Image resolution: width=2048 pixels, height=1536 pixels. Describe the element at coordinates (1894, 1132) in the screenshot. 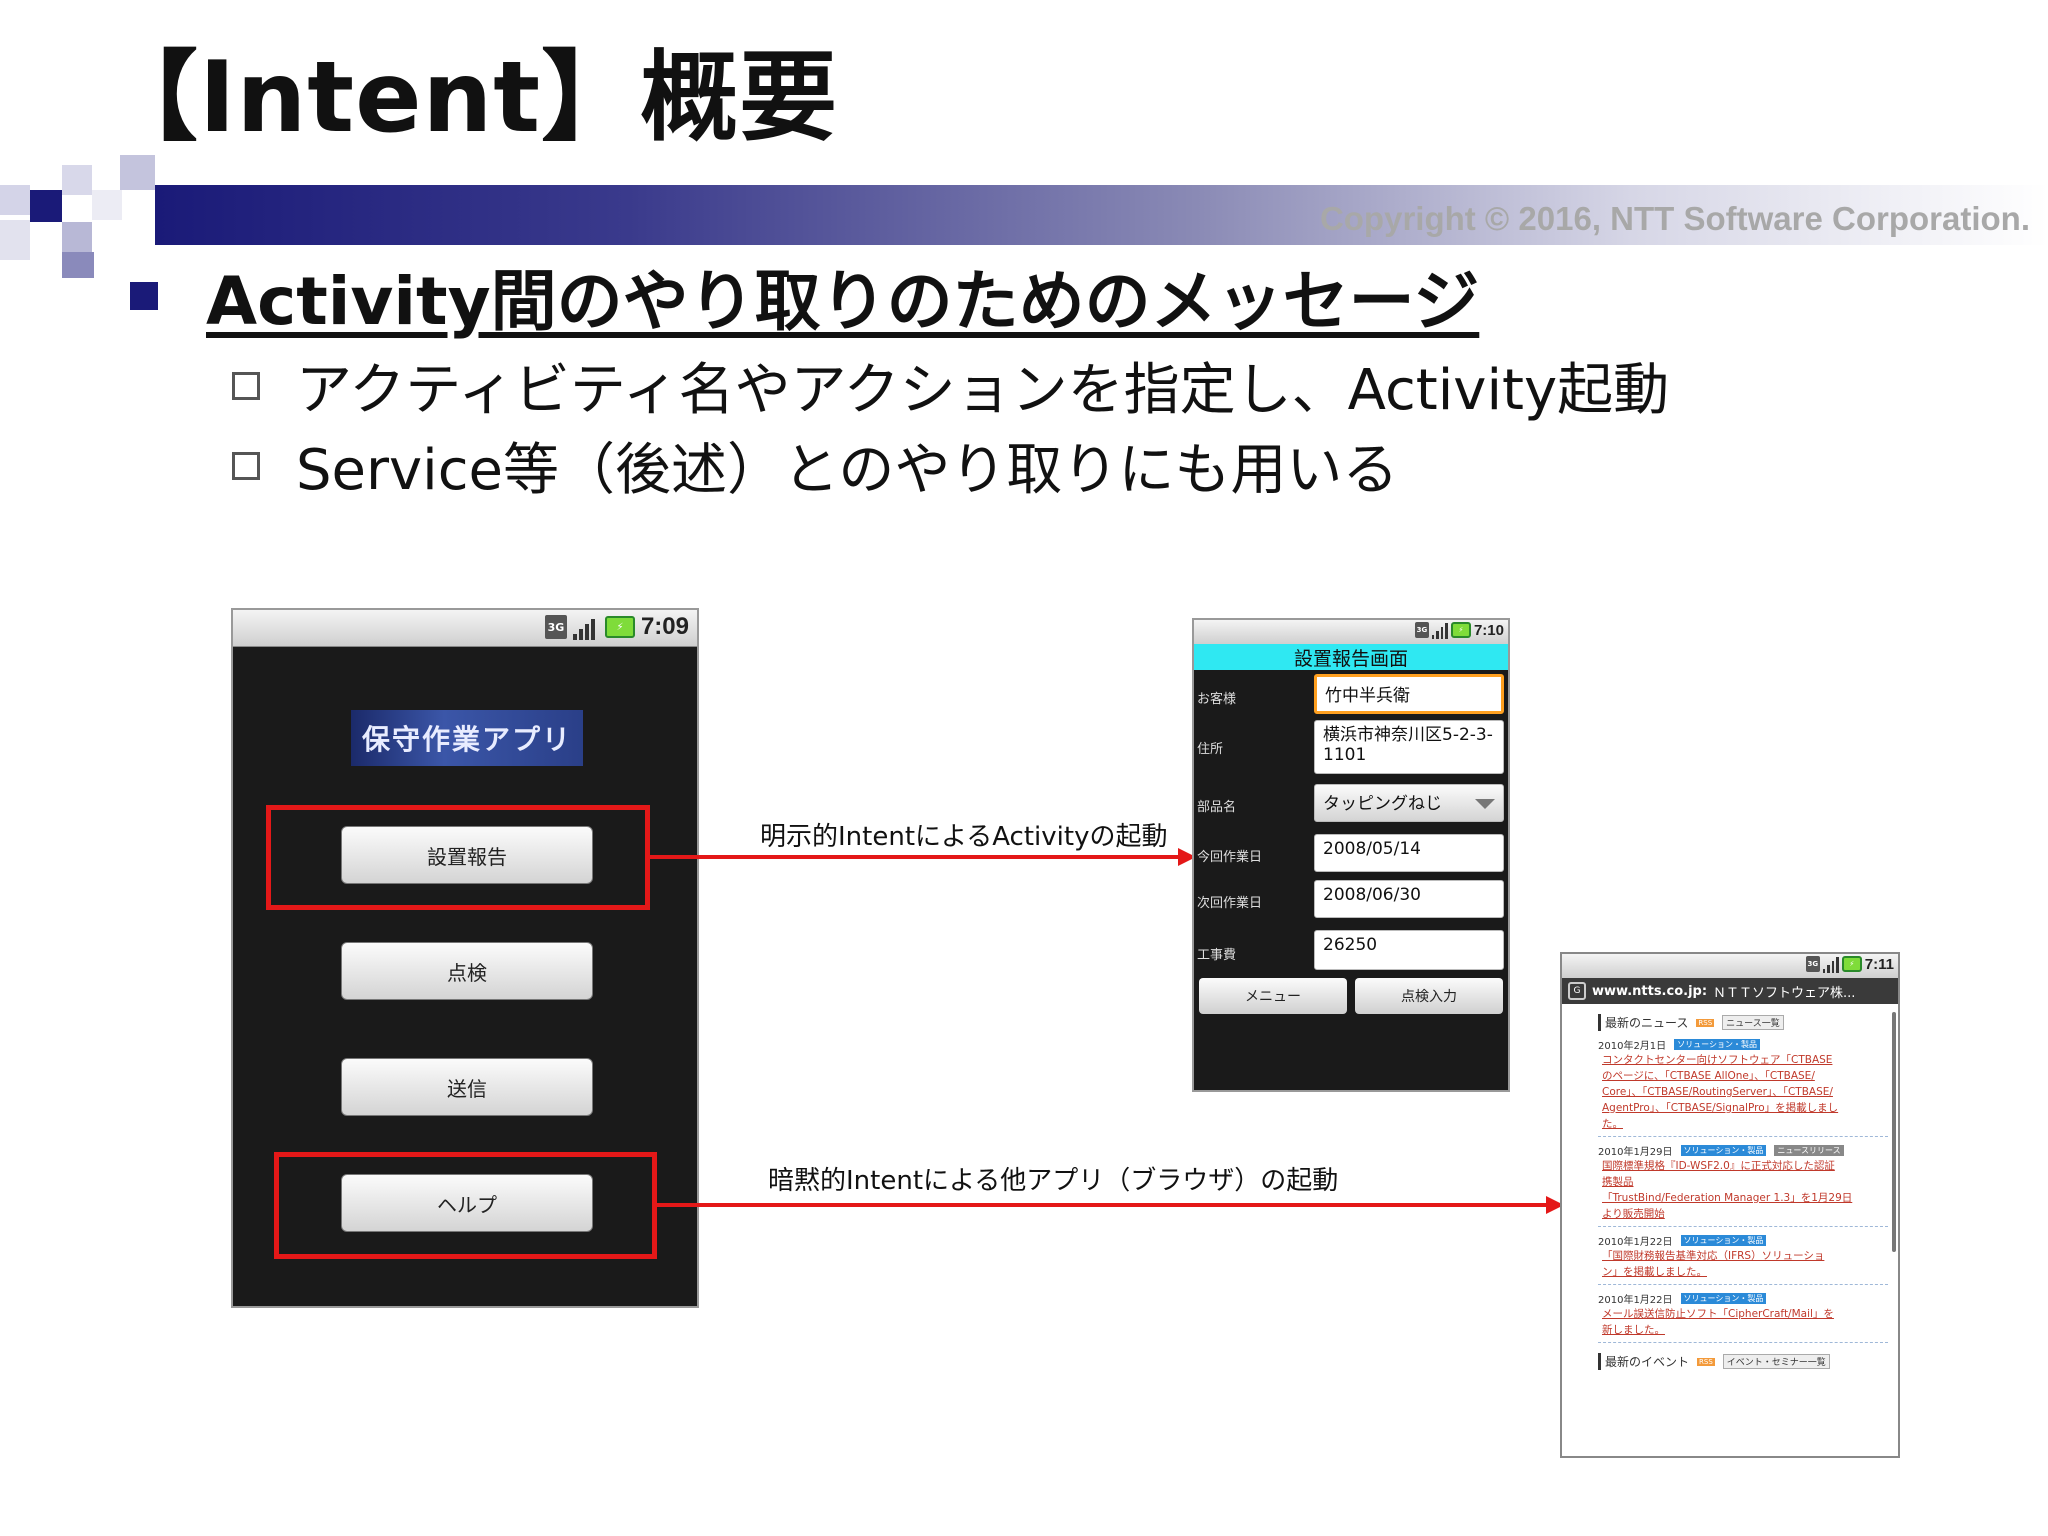

I see `scrollbar` at that location.